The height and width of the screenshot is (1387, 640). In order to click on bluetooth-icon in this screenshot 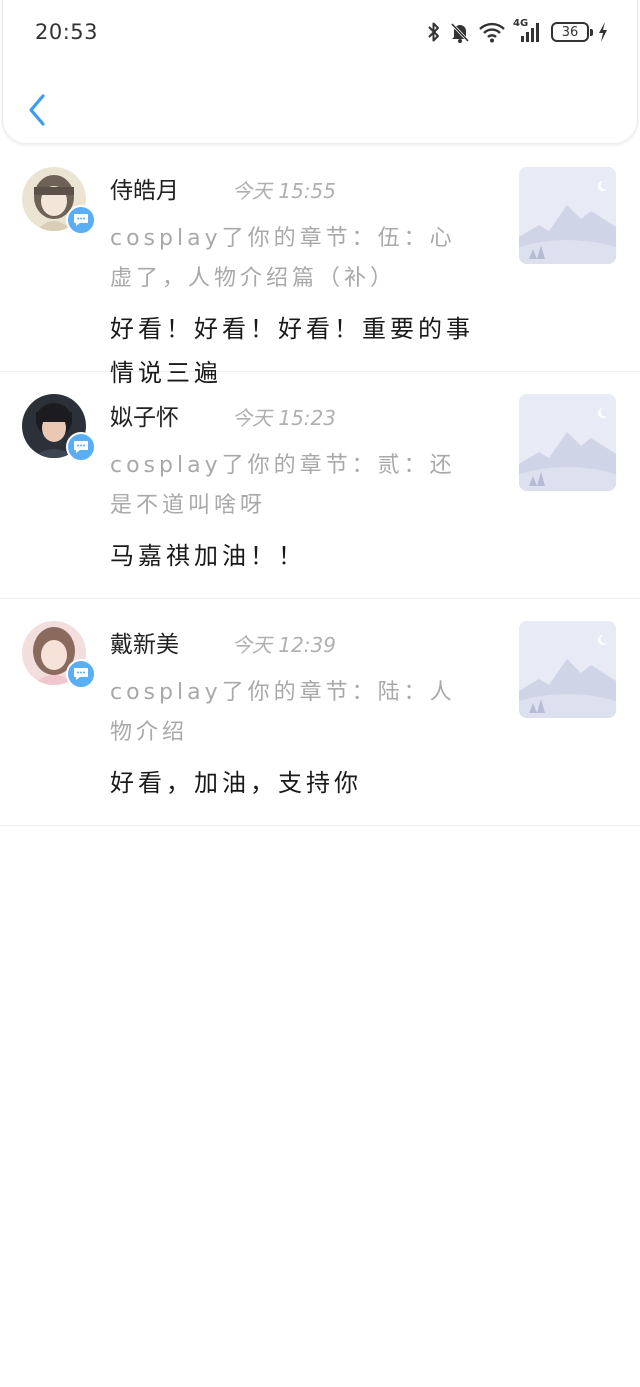, I will do `click(433, 32)`.